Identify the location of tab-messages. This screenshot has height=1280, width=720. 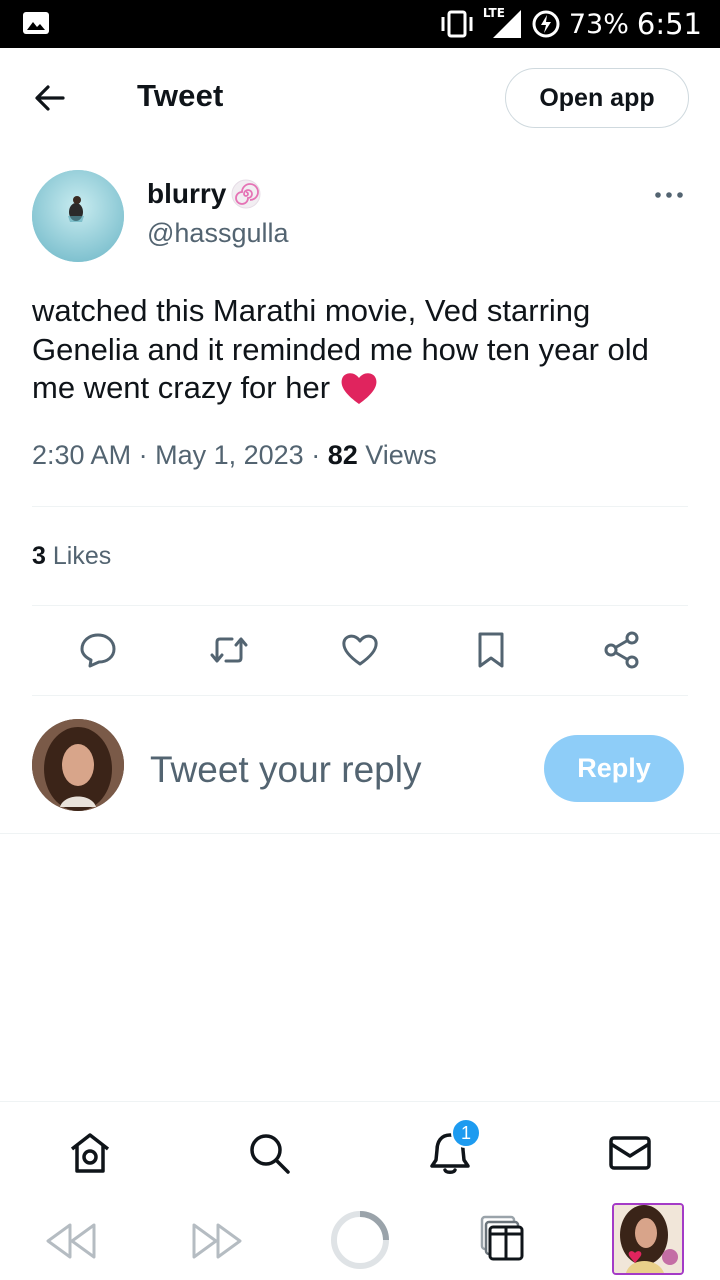
(630, 1153).